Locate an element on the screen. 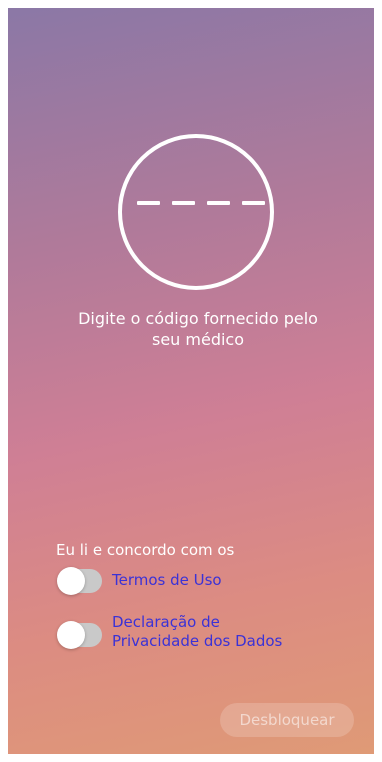  privacy-link-line1: Declaração de is located at coordinates (166, 622).